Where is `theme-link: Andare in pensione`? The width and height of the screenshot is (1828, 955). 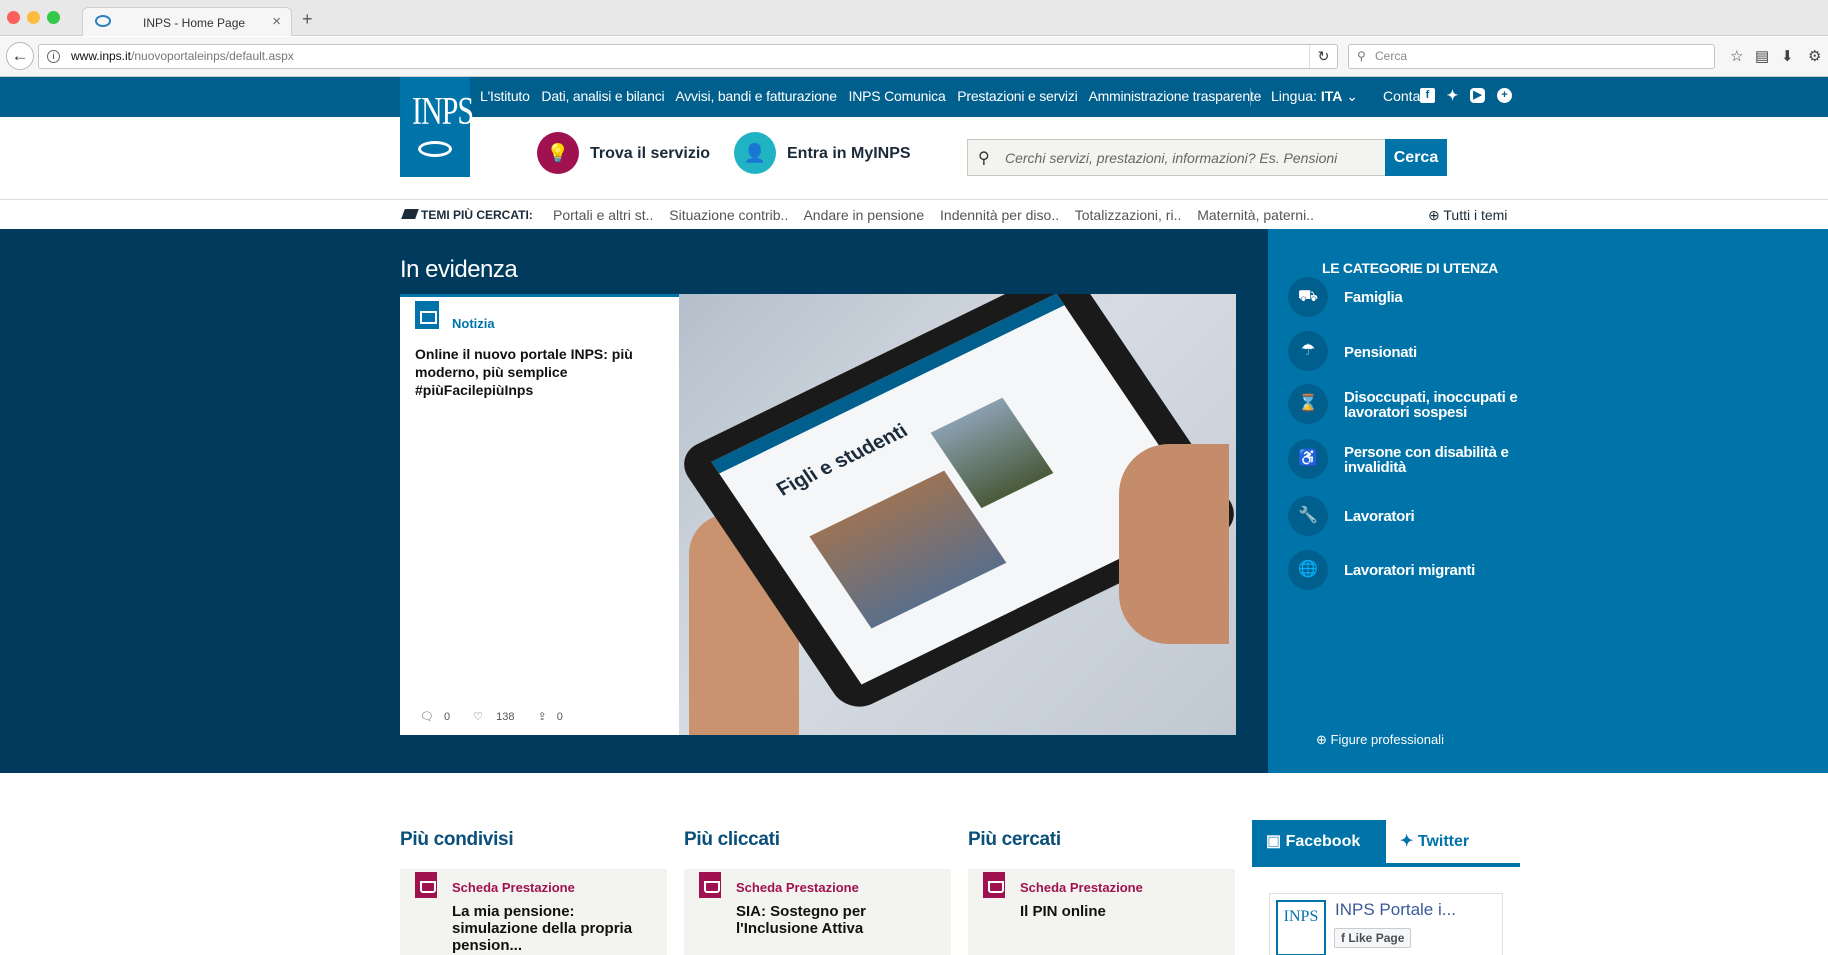 theme-link: Andare in pensione is located at coordinates (863, 215).